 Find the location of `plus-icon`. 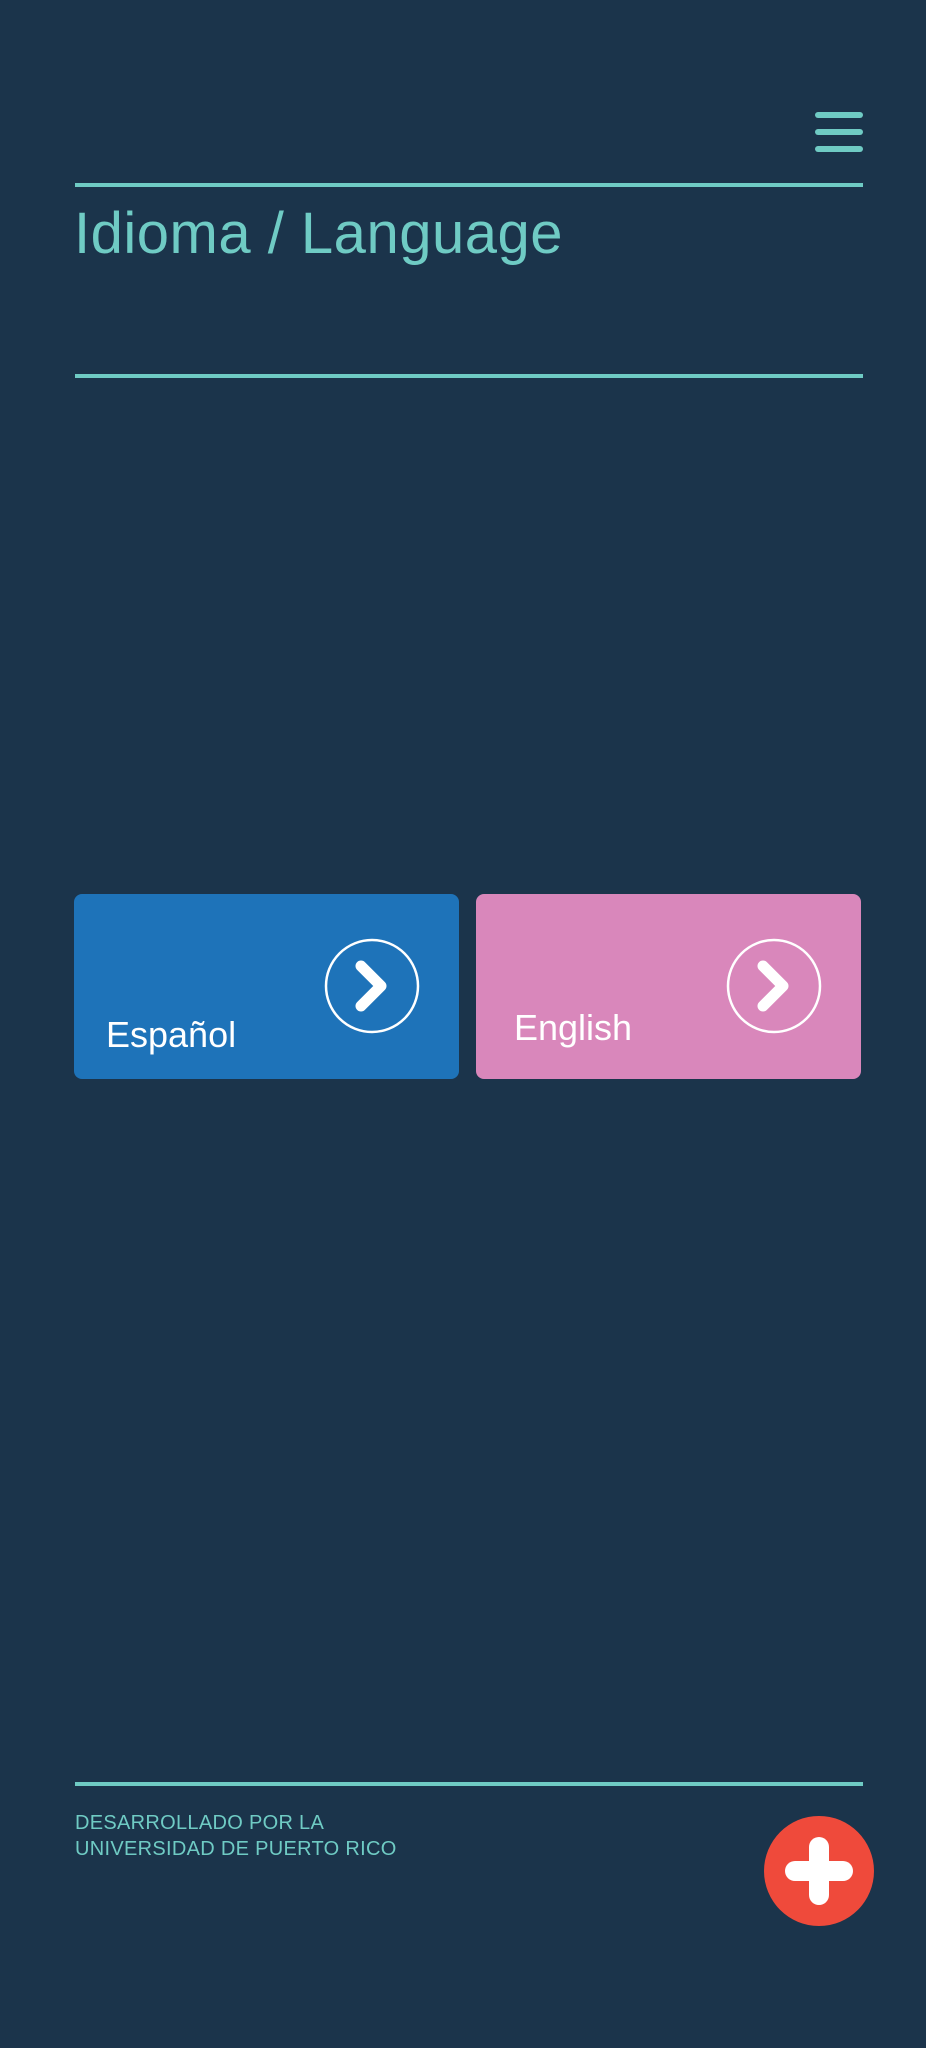

plus-icon is located at coordinates (819, 1871).